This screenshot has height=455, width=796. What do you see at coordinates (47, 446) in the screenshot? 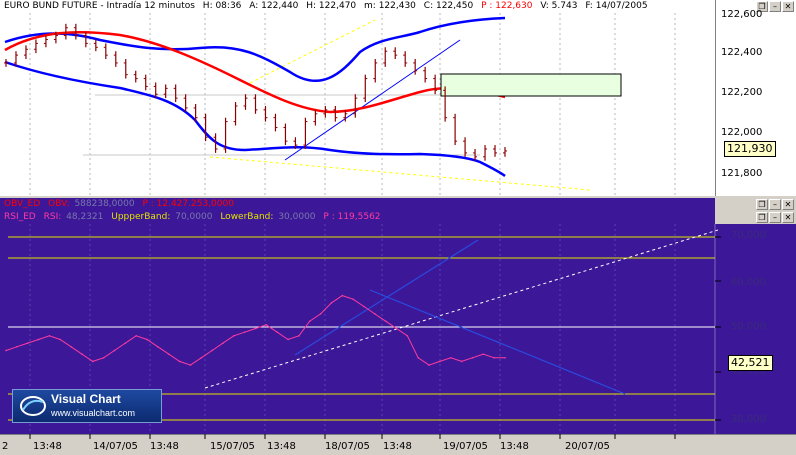
I see `x-label-2: 13:48` at bounding box center [47, 446].